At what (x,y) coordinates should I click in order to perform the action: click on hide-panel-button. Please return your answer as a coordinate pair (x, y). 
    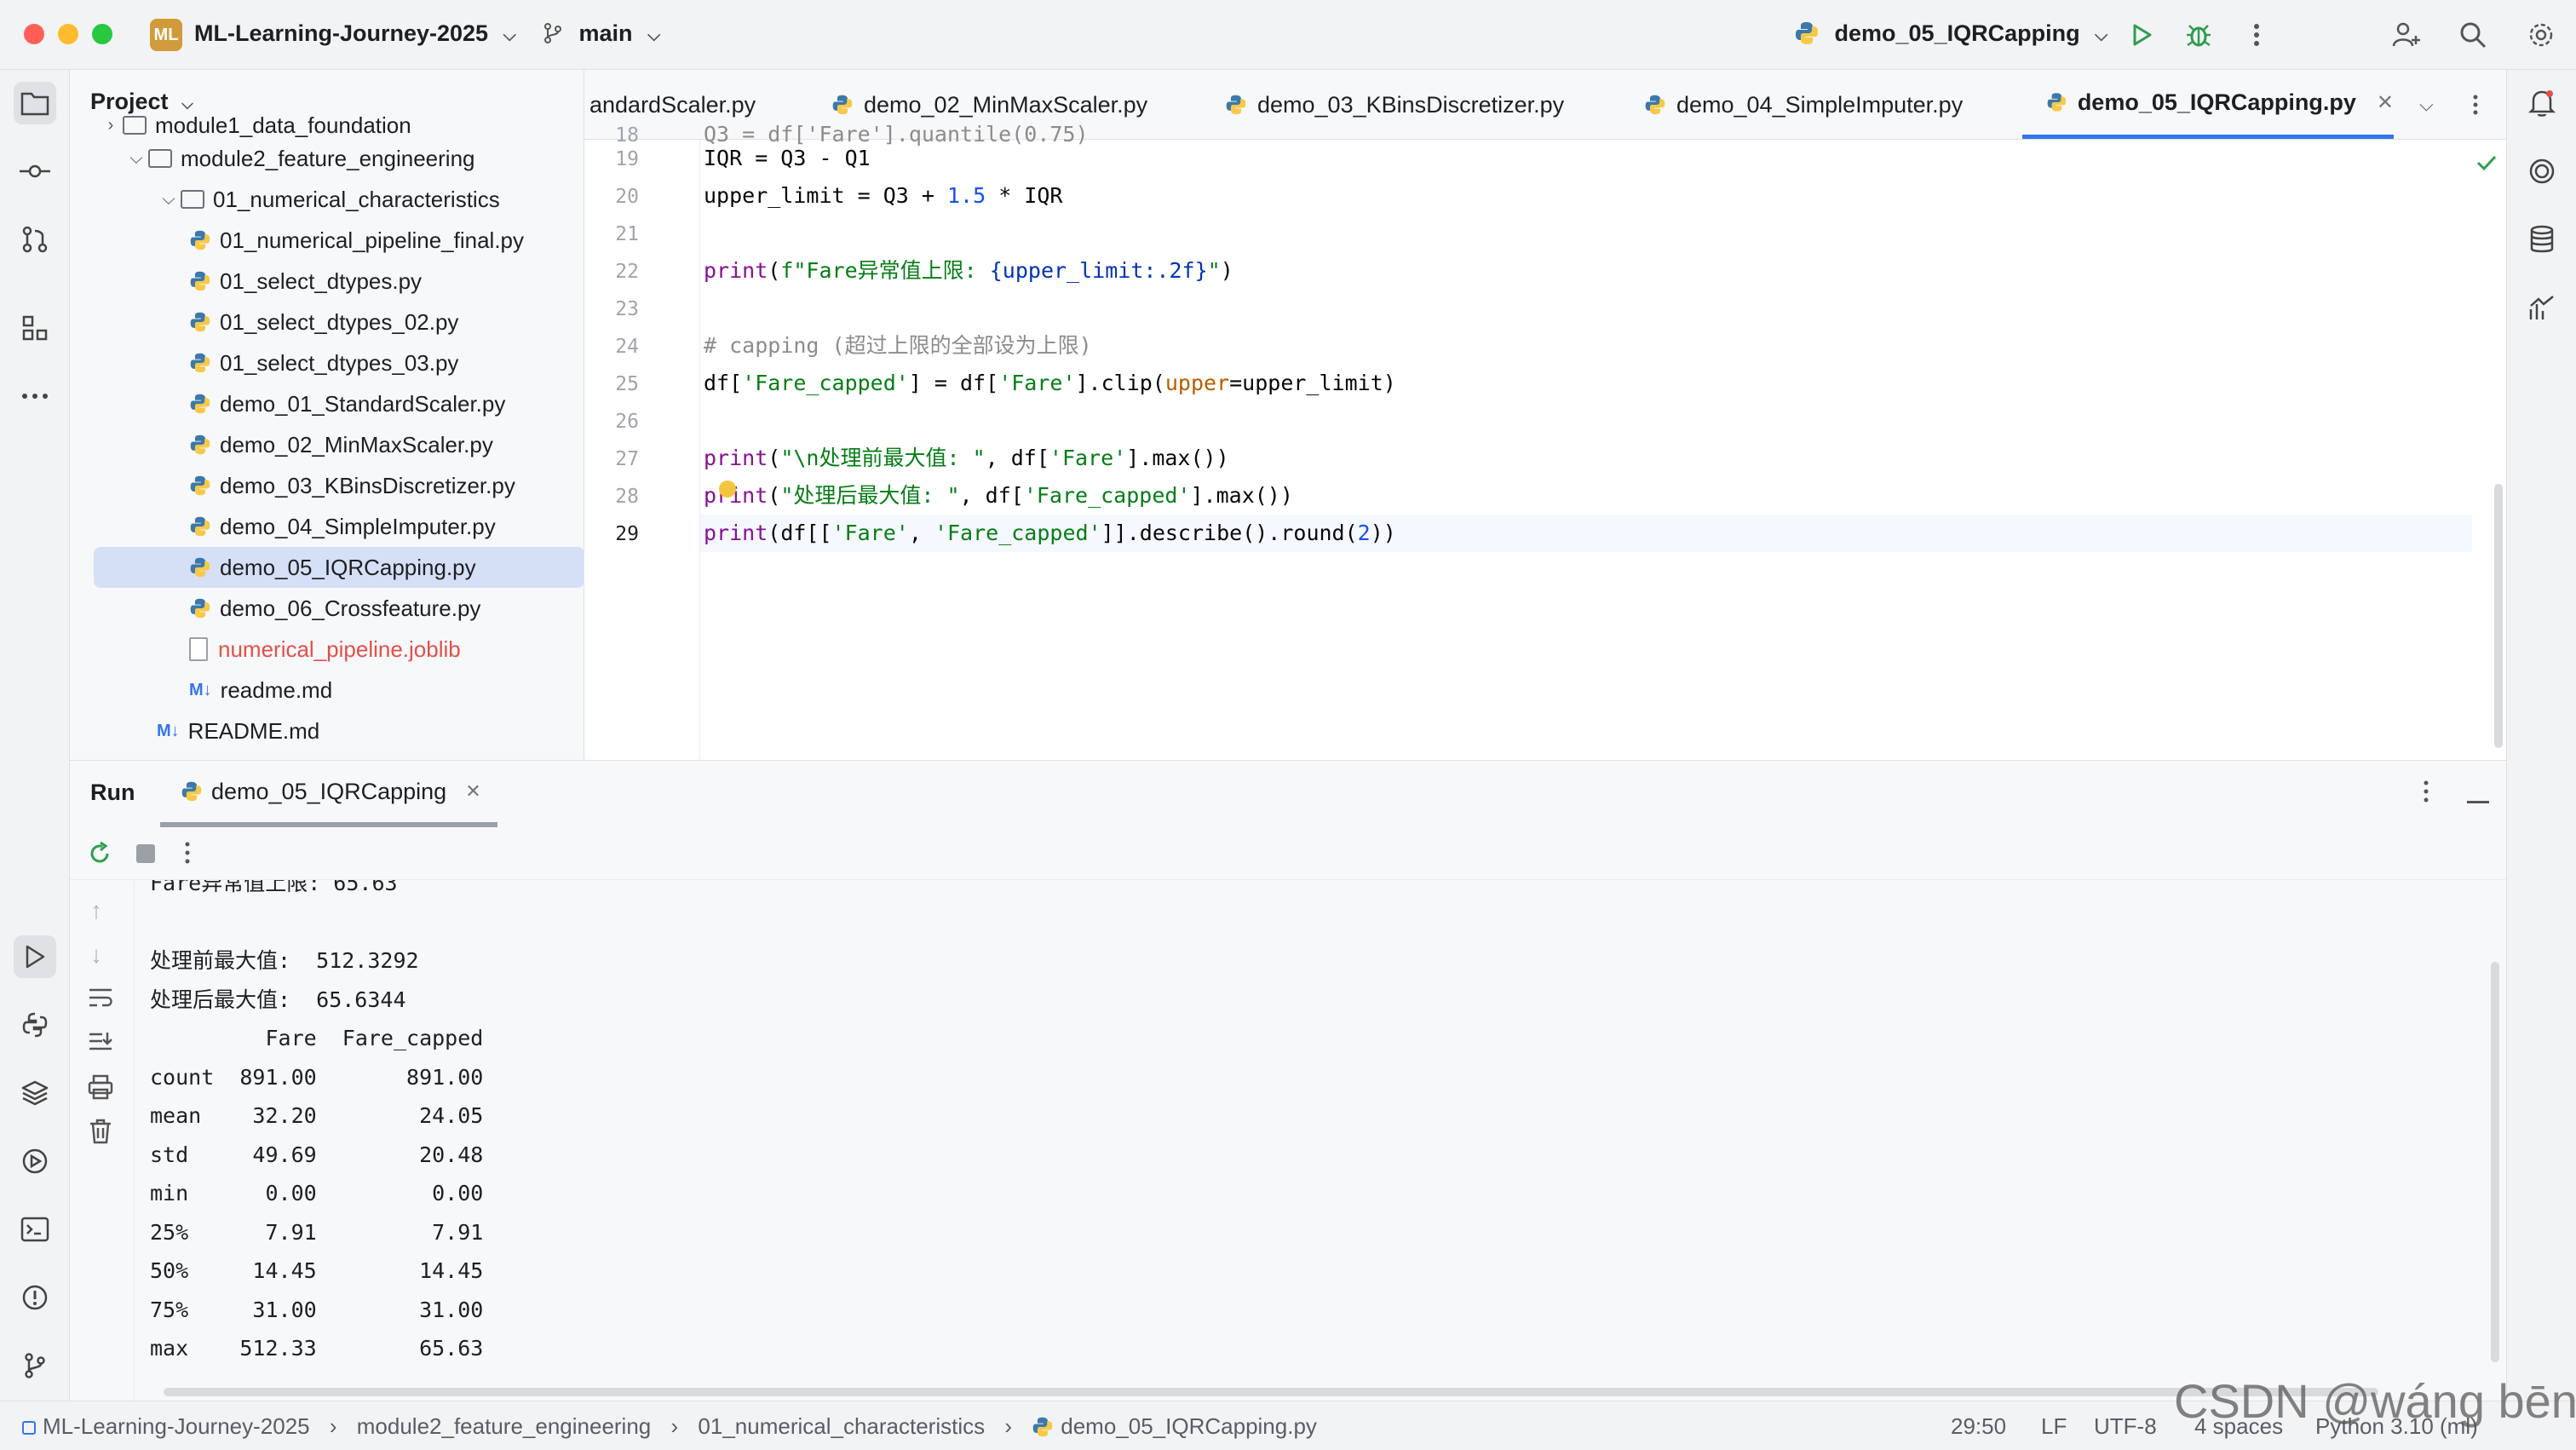
    Looking at the image, I should click on (2478, 800).